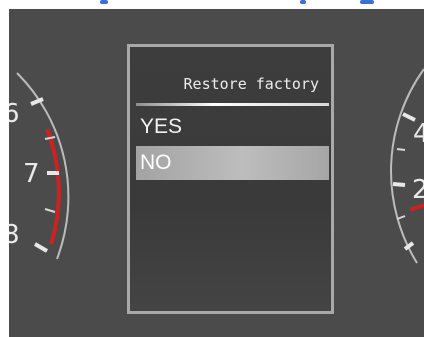 This screenshot has height=337, width=424. I want to click on left-gauge-label-6: 6, so click(14, 114).